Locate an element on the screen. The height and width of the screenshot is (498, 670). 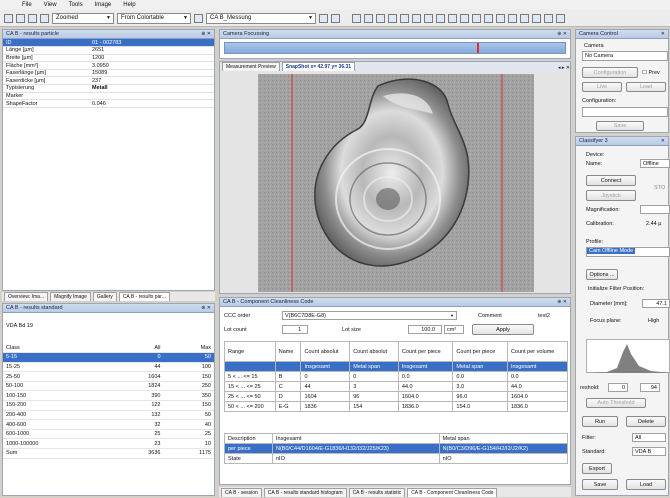
tab-magnify: Magnify Image is located at coordinates (70, 296).